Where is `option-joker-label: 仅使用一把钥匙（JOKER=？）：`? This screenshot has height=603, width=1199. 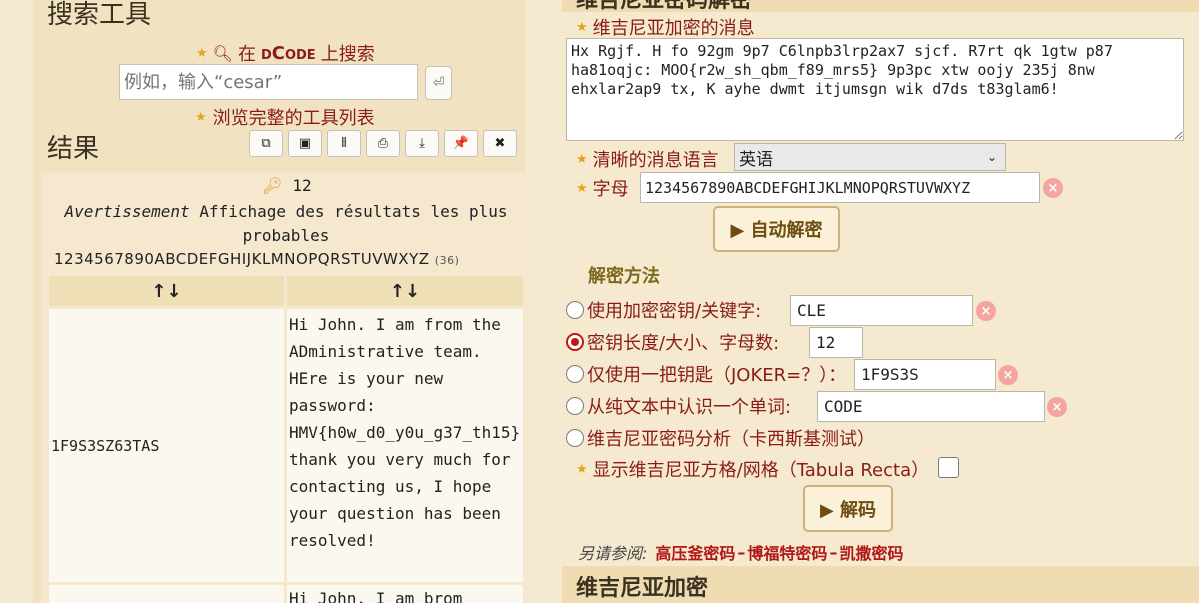 option-joker-label: 仅使用一把钥匙（JOKER=？）： is located at coordinates (717, 375).